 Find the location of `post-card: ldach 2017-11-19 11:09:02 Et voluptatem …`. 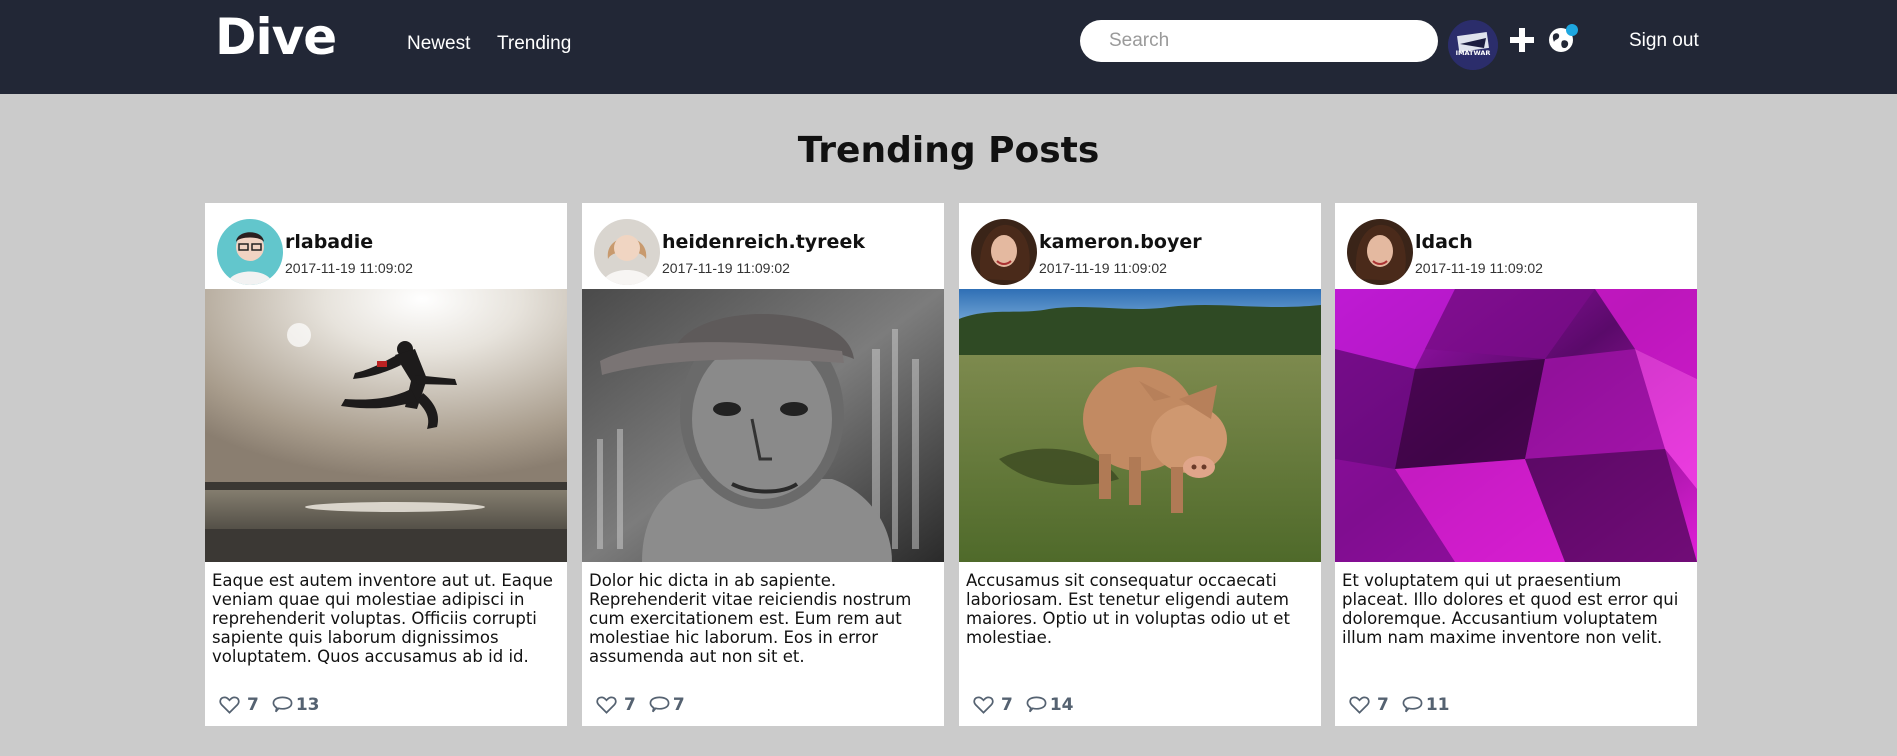

post-card: ldach 2017-11-19 11:09:02 Et voluptatem … is located at coordinates (1516, 464).